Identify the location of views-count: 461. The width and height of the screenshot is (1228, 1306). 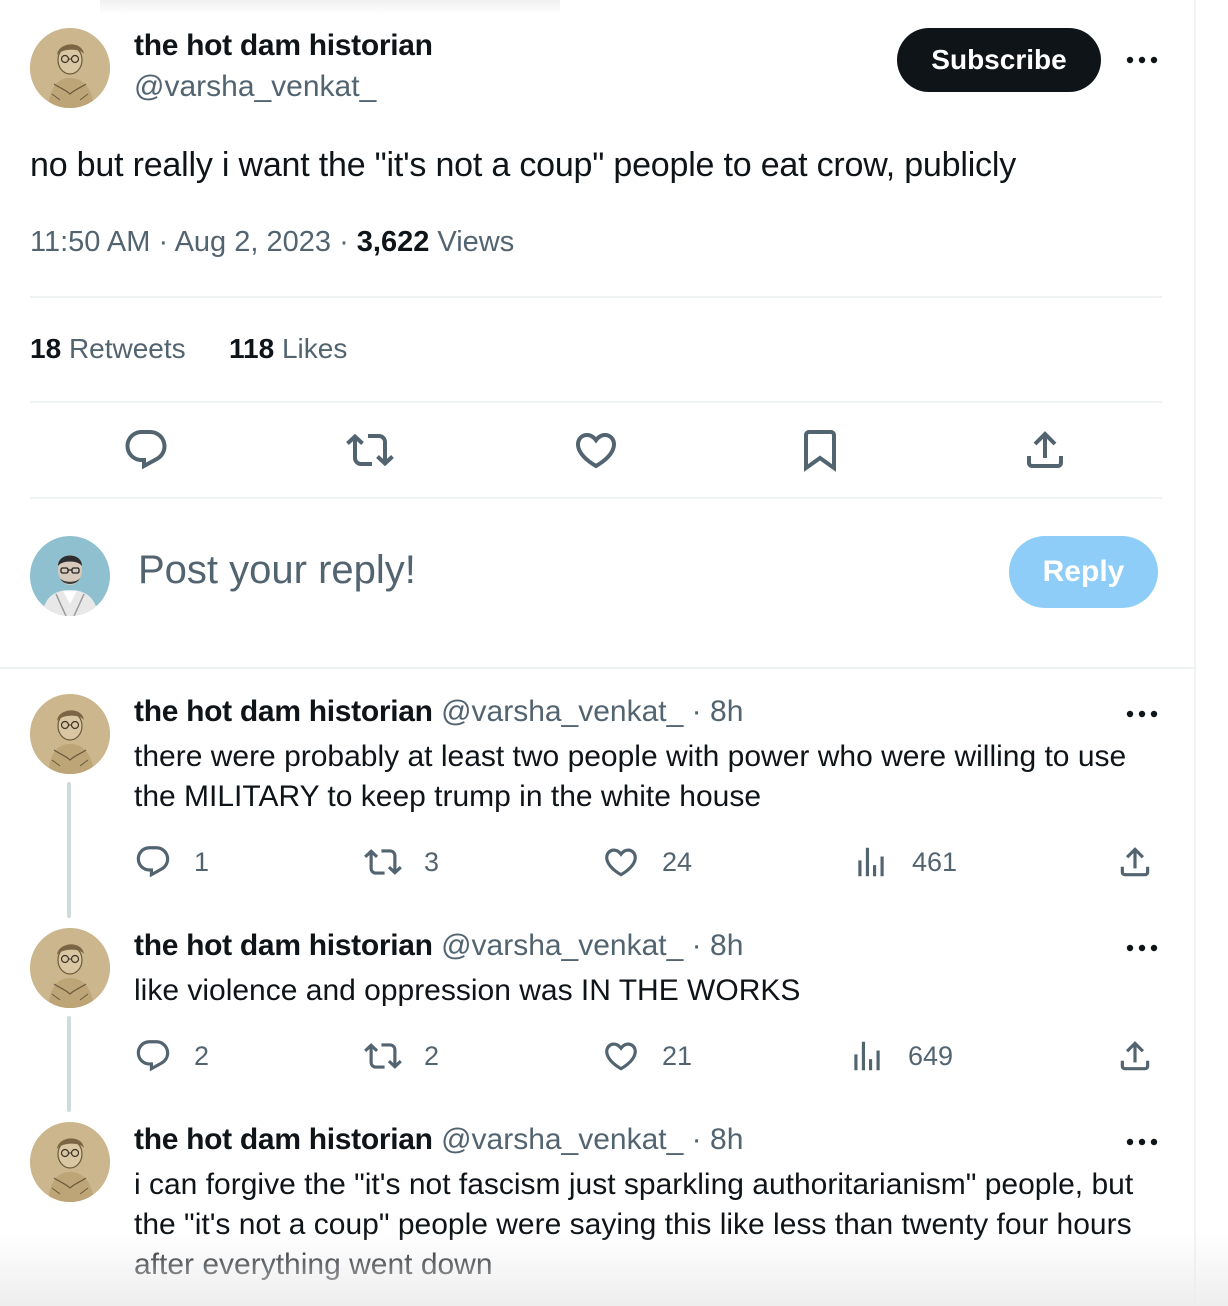
(935, 861).